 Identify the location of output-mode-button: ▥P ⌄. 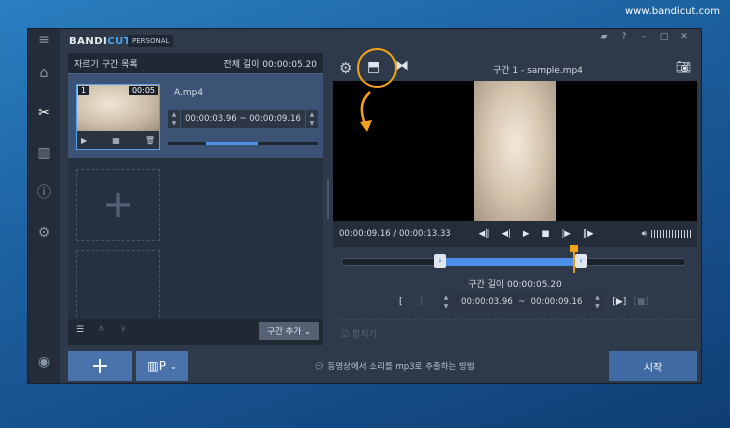
(162, 366).